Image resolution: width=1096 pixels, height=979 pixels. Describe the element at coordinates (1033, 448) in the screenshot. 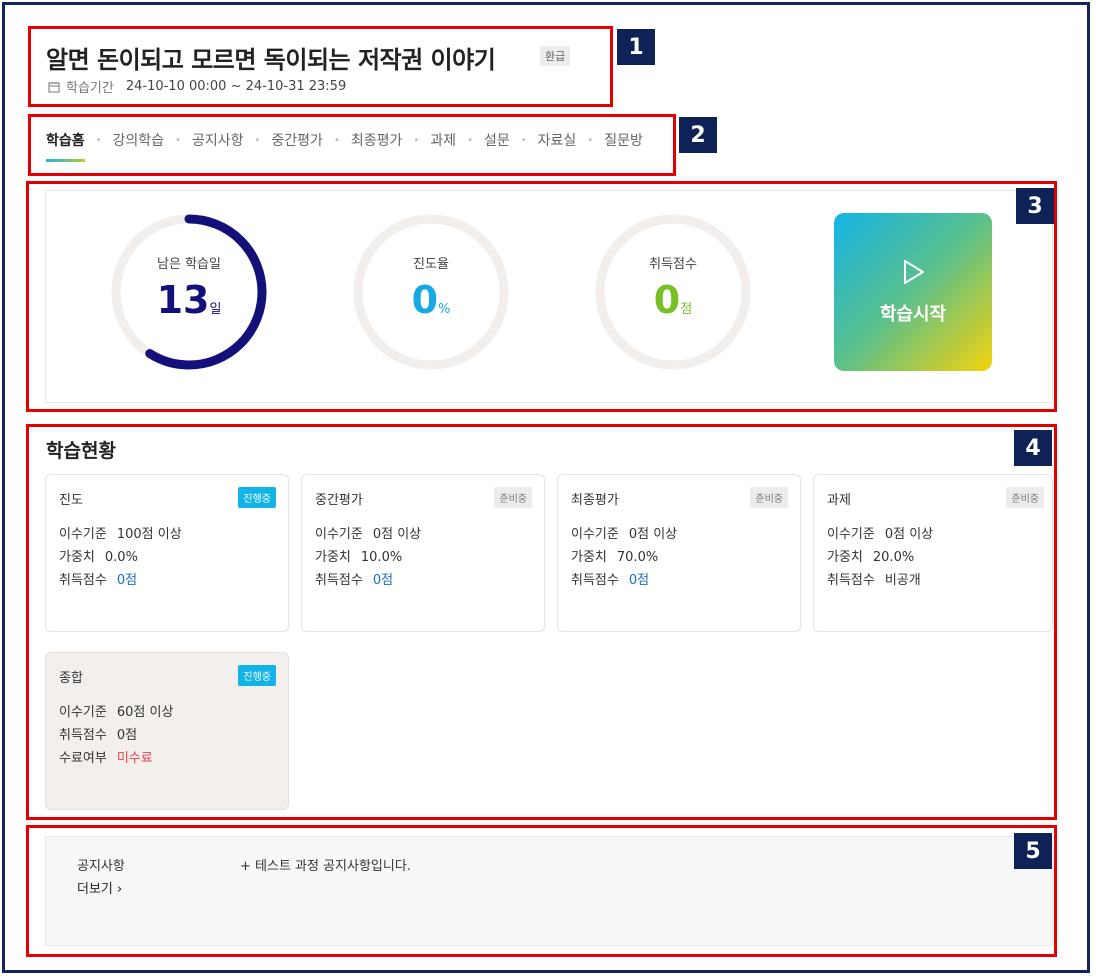

I see `annotation-number-4: 4` at that location.